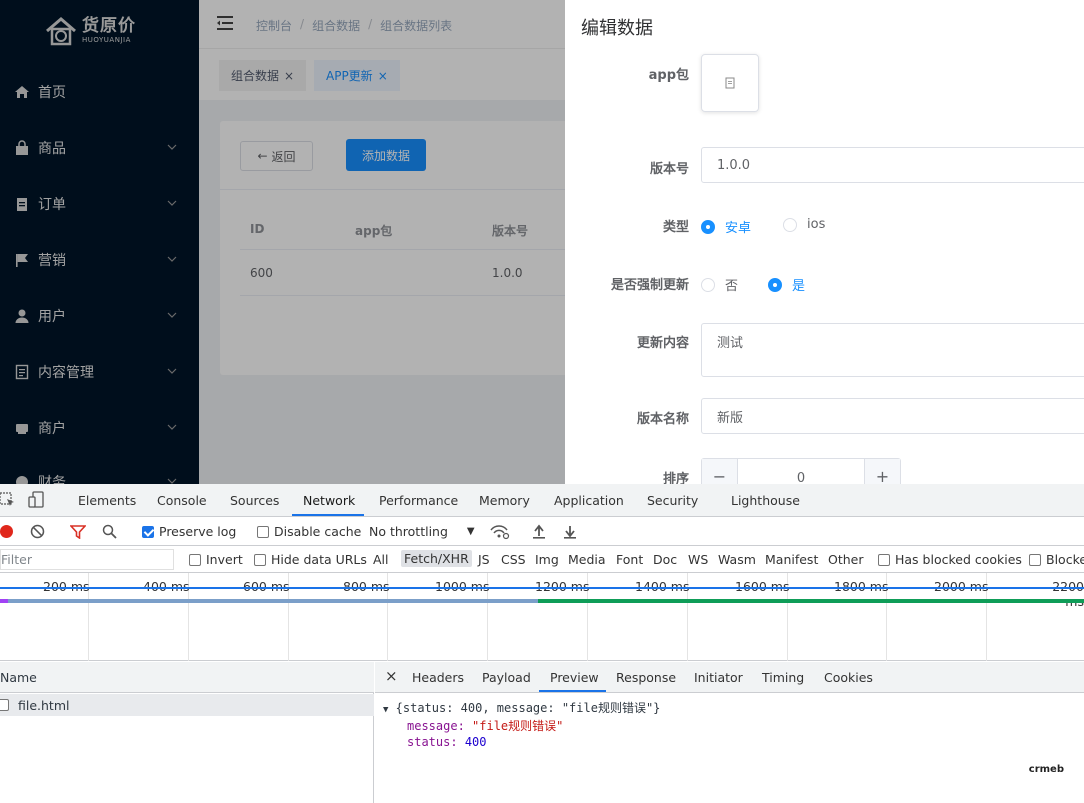  What do you see at coordinates (801, 472) in the screenshot?
I see `sort-value: 0` at bounding box center [801, 472].